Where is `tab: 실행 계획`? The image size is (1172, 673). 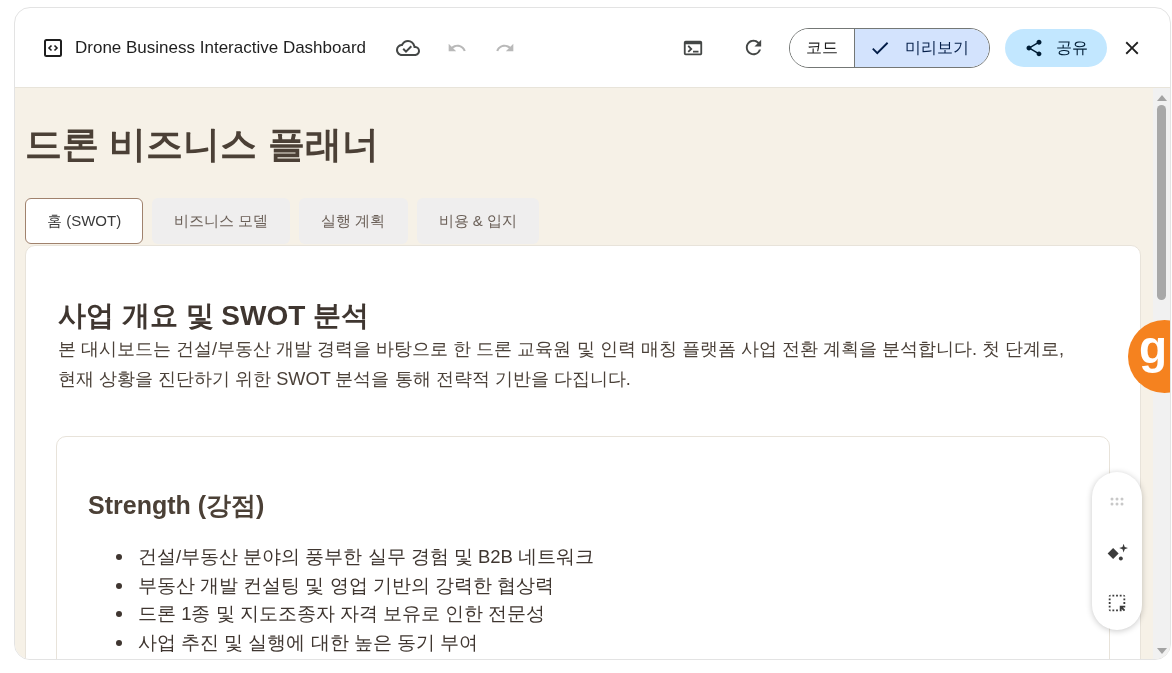 tab: 실행 계획 is located at coordinates (353, 221).